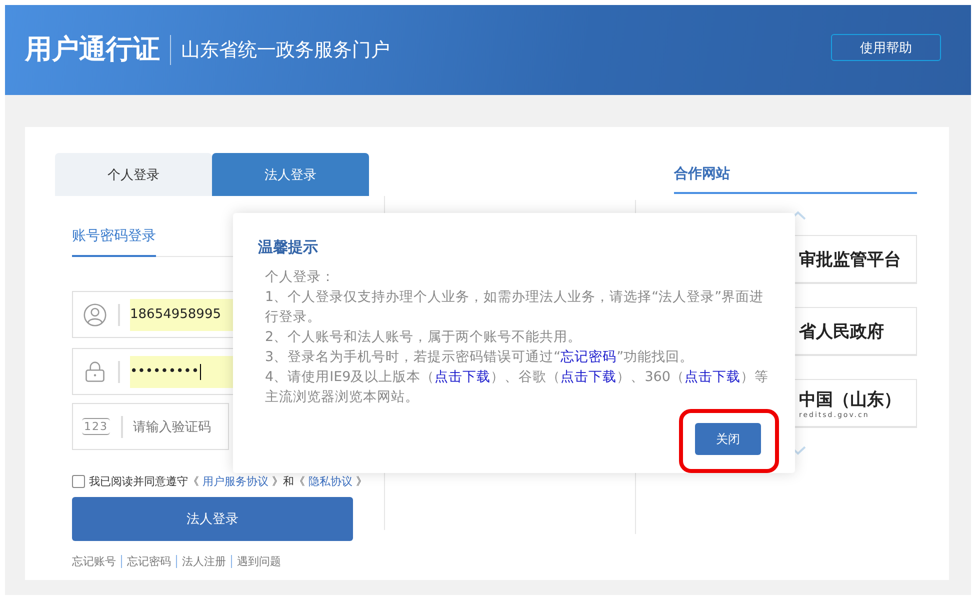 This screenshot has height=600, width=976. I want to click on agreement-text: 我已阅读并同意遵守《 用户服务协议 》和《 隐私协议 》, so click(228, 481).